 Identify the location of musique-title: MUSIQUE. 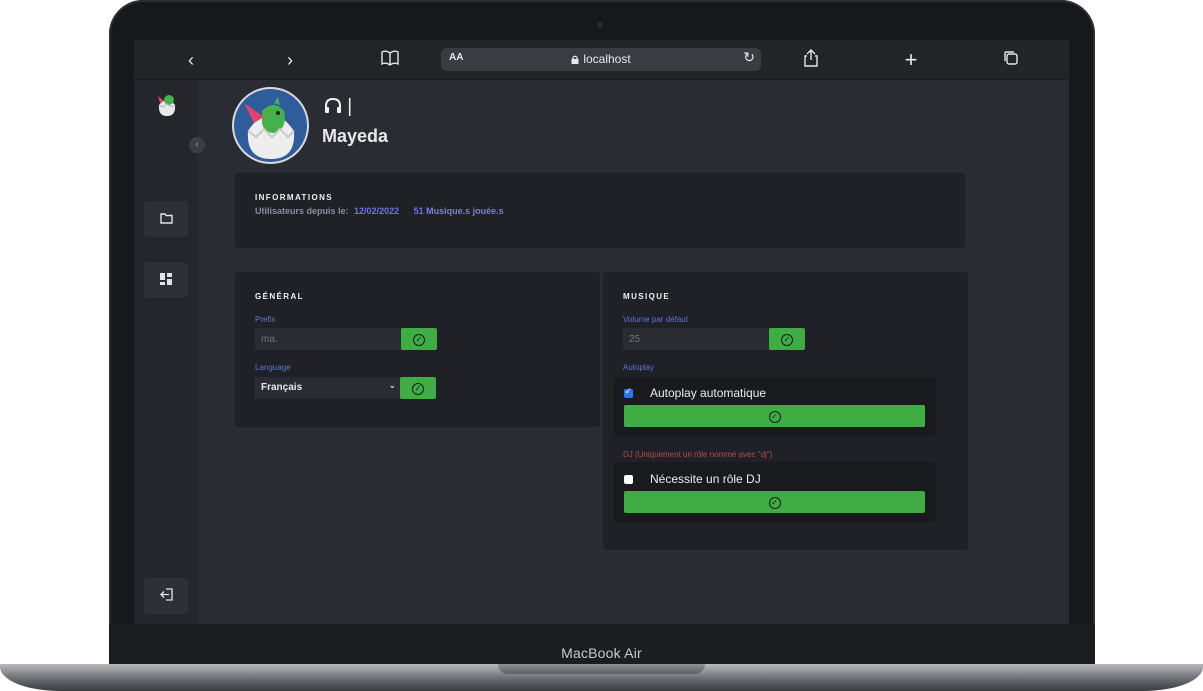
(647, 296).